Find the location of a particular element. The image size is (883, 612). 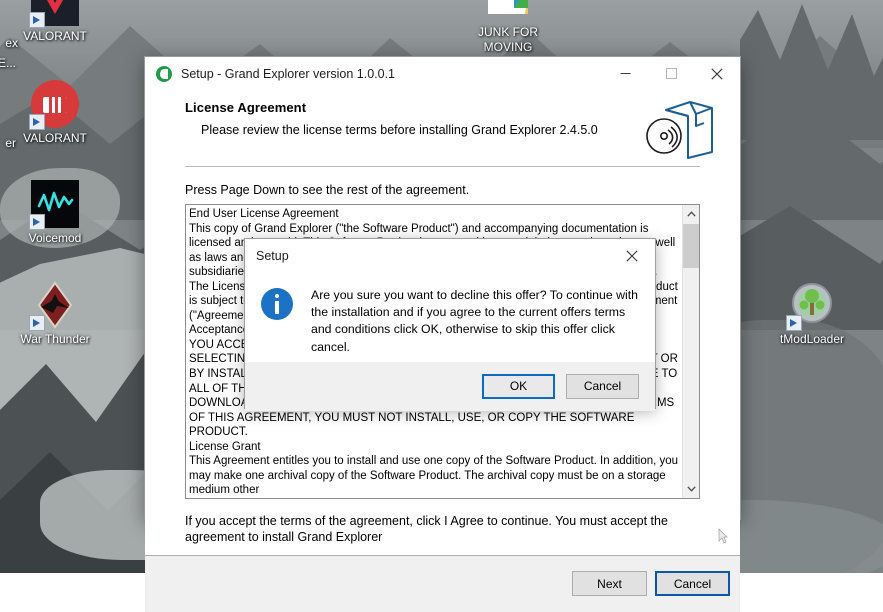

dialog-close-button is located at coordinates (632, 255).